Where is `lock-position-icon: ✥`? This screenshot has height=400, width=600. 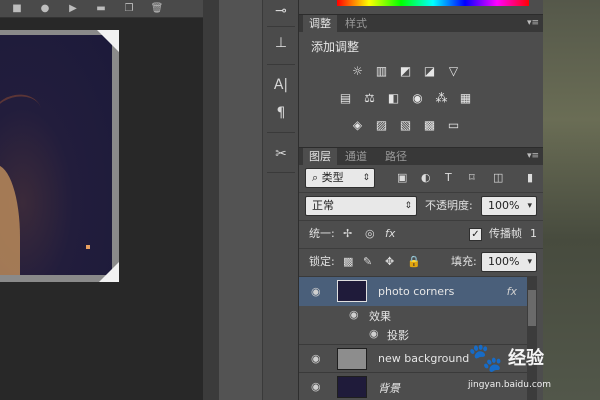 lock-position-icon: ✥ is located at coordinates (389, 262).